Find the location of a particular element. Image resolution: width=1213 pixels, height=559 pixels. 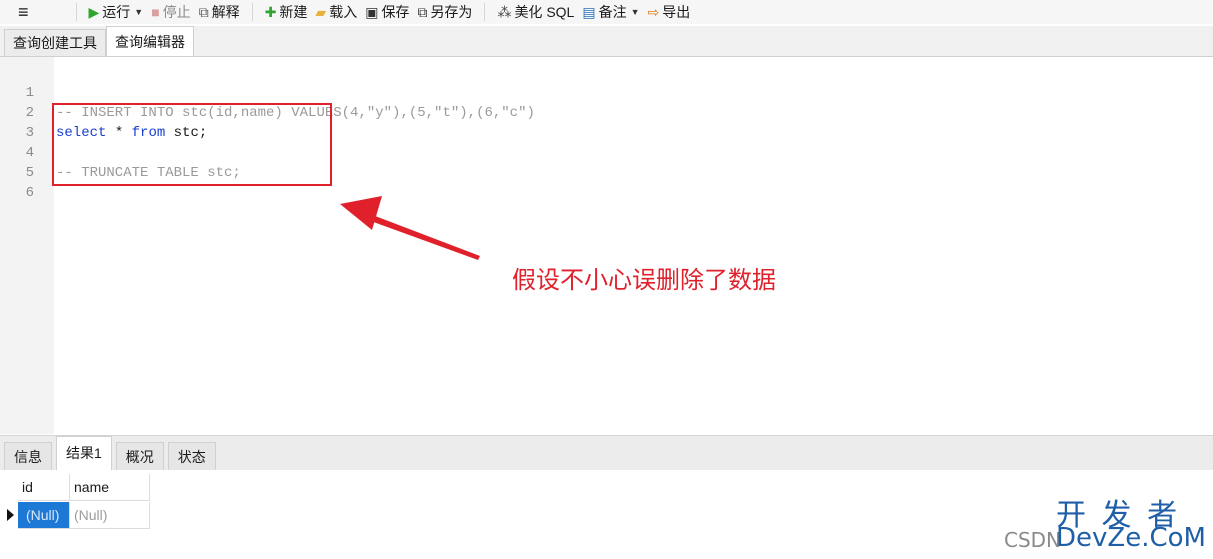

load-button: ▰ 载入 is located at coordinates (336, 12).